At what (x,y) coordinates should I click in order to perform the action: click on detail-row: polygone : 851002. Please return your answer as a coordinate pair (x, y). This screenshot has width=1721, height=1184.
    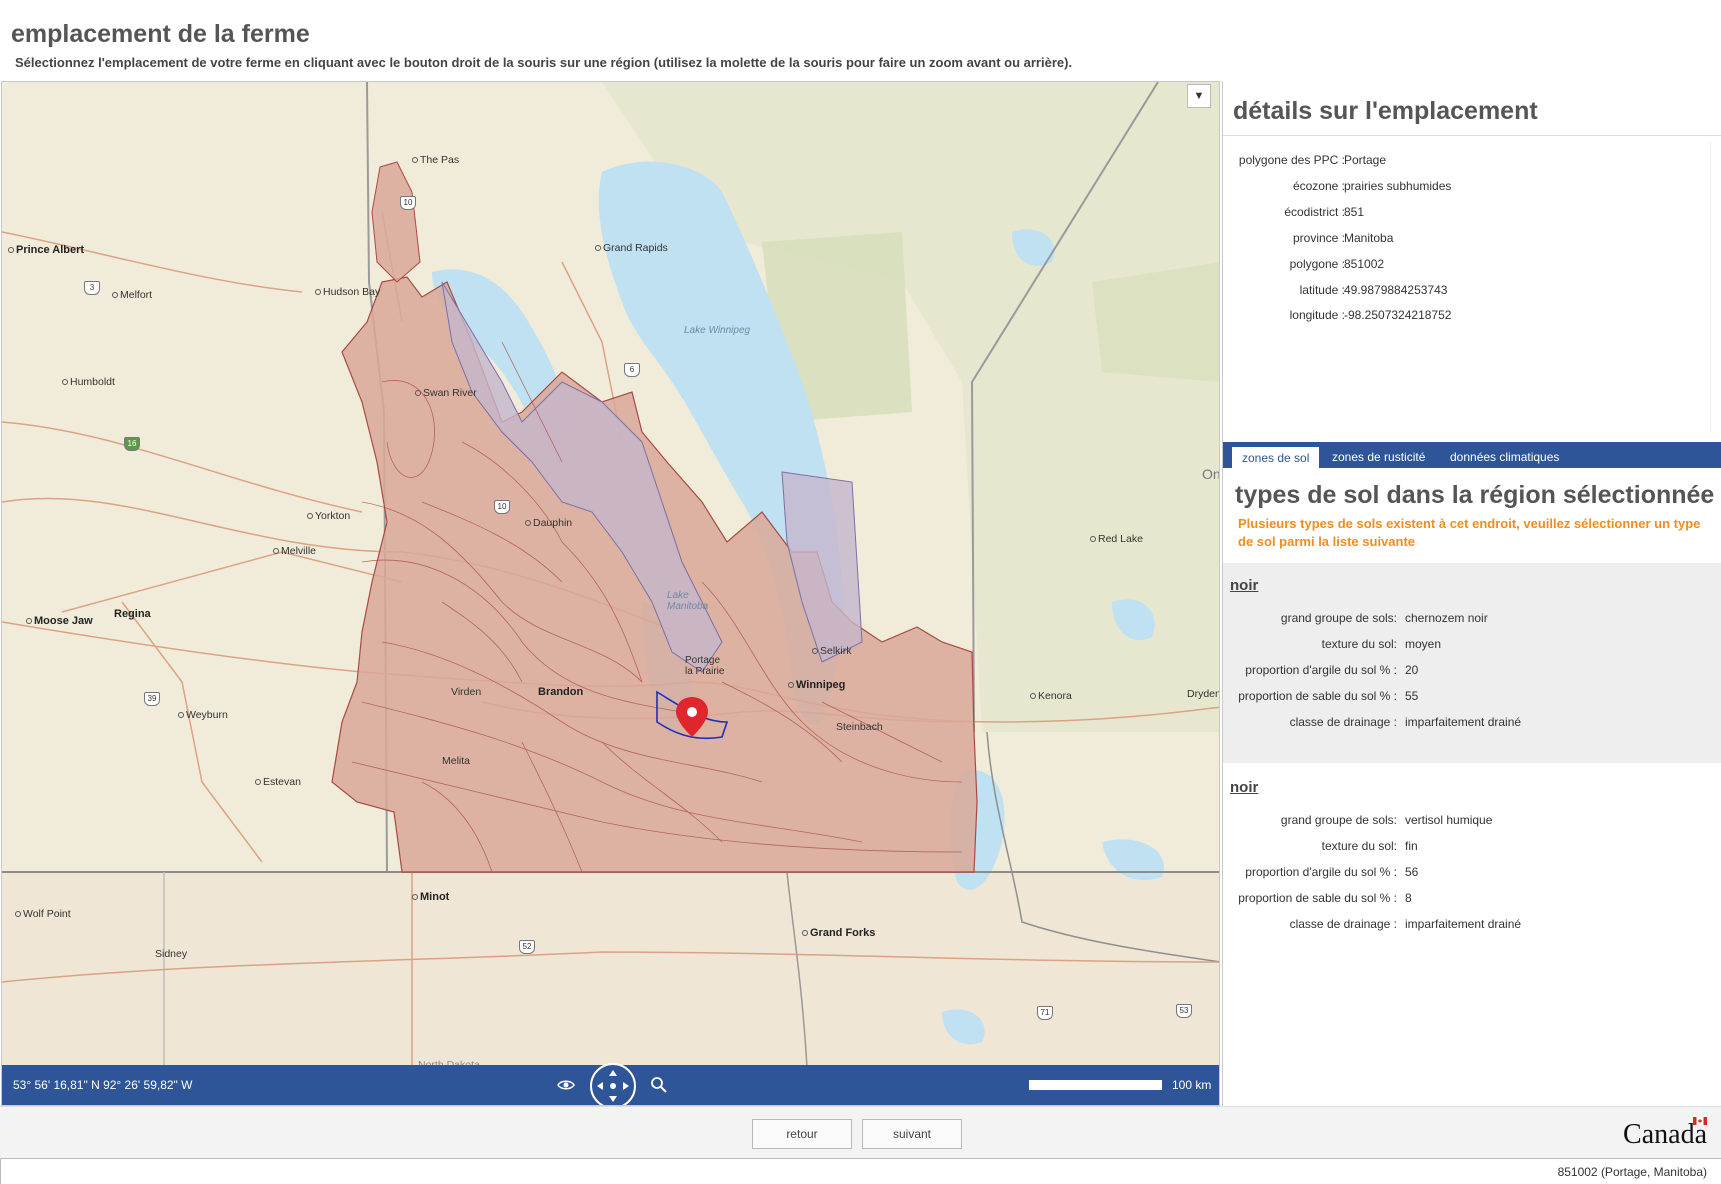
    Looking at the image, I should click on (1337, 264).